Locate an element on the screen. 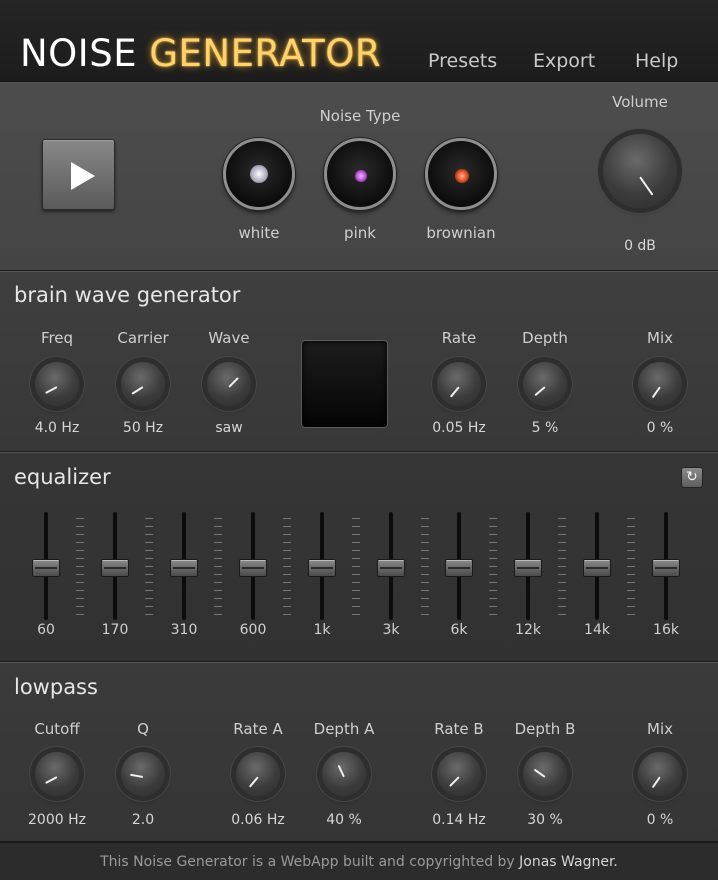 The width and height of the screenshot is (718, 880). noise-white-button is located at coordinates (259, 174).